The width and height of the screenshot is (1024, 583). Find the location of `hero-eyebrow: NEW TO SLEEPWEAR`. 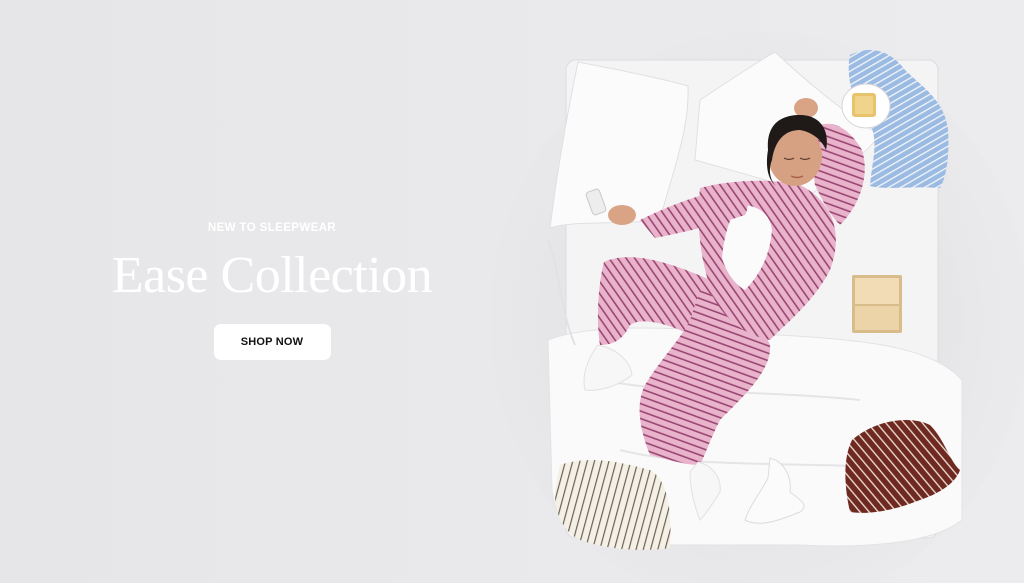

hero-eyebrow: NEW TO SLEEPWEAR is located at coordinates (272, 228).